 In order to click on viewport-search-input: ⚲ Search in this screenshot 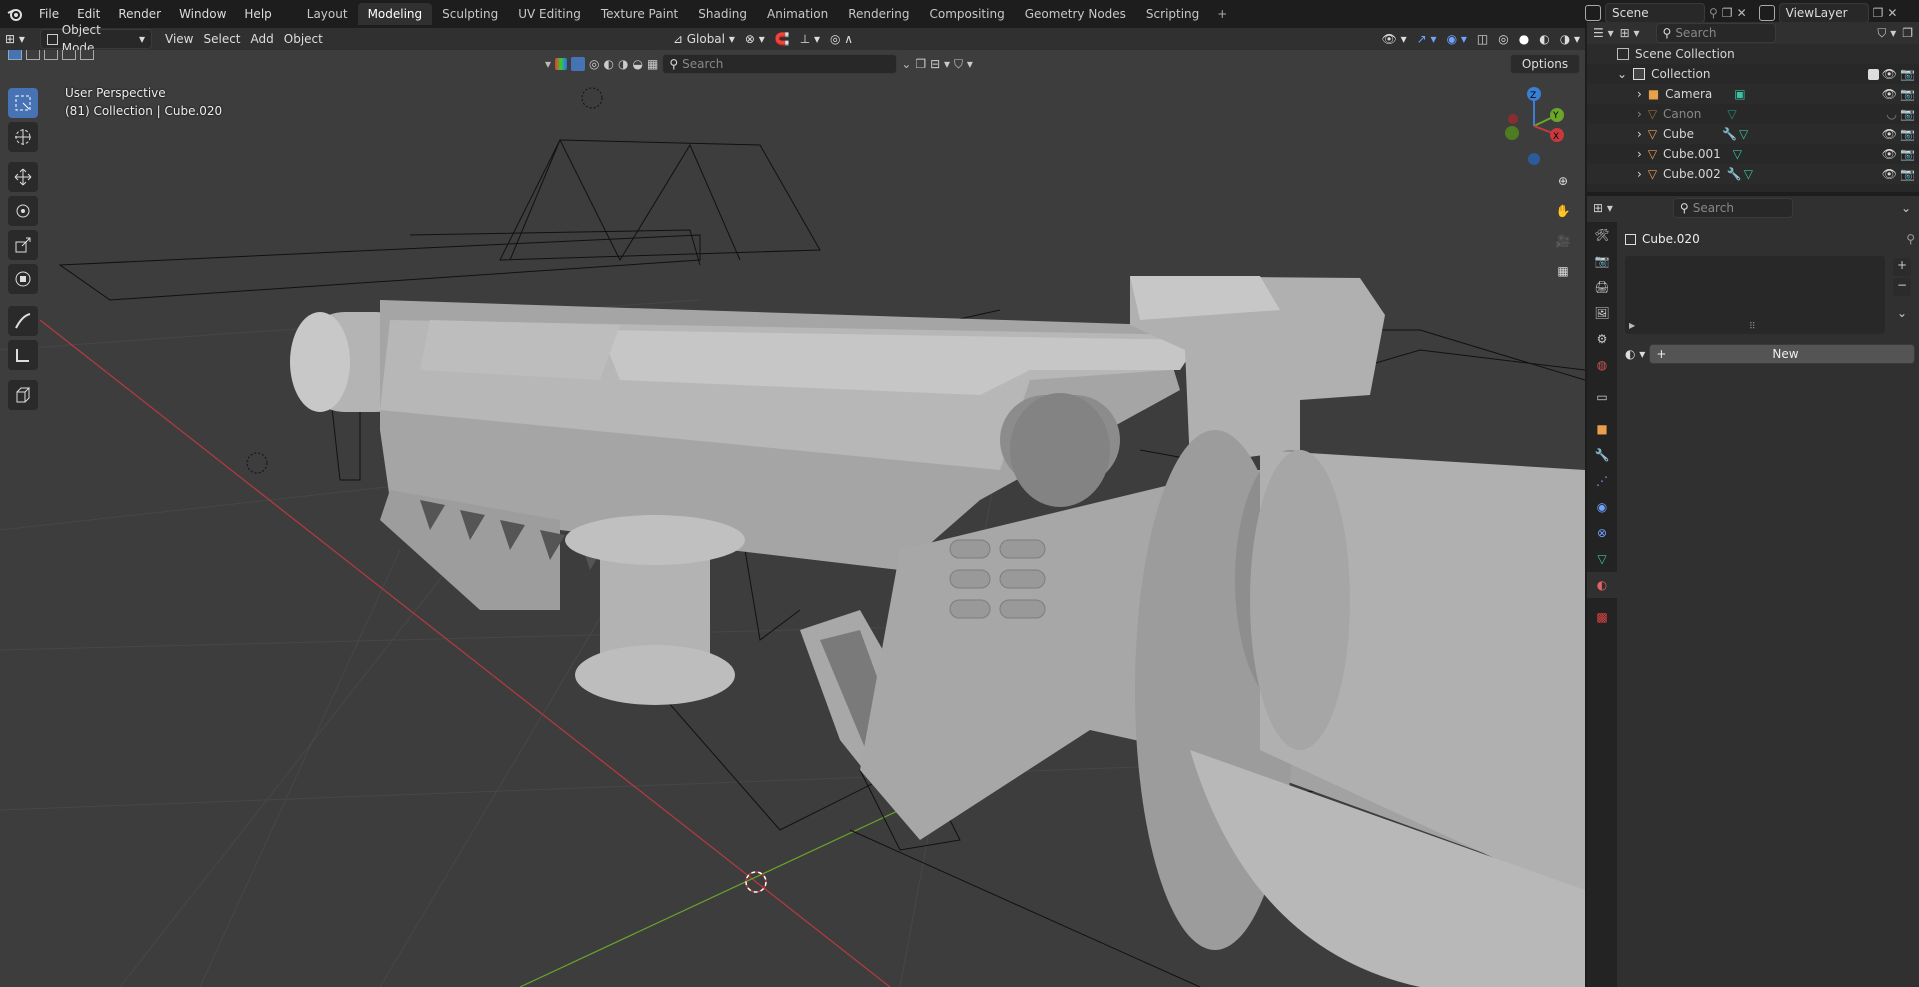, I will do `click(780, 64)`.